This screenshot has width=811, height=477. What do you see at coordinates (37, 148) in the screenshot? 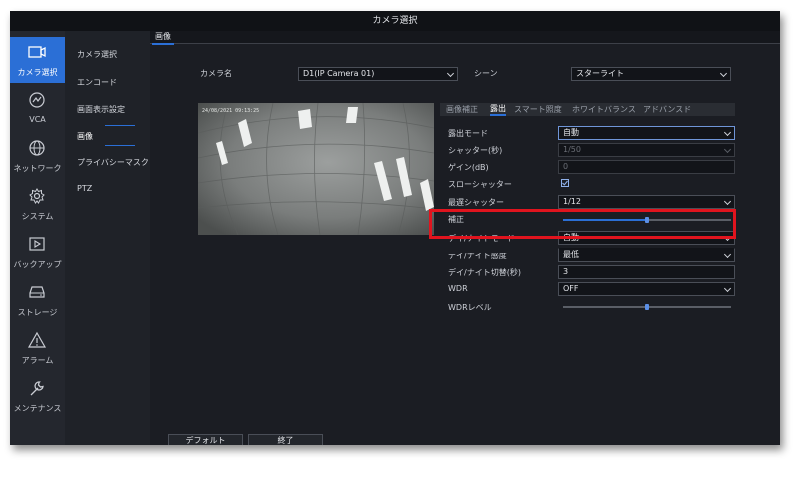
I see `globe-icon` at bounding box center [37, 148].